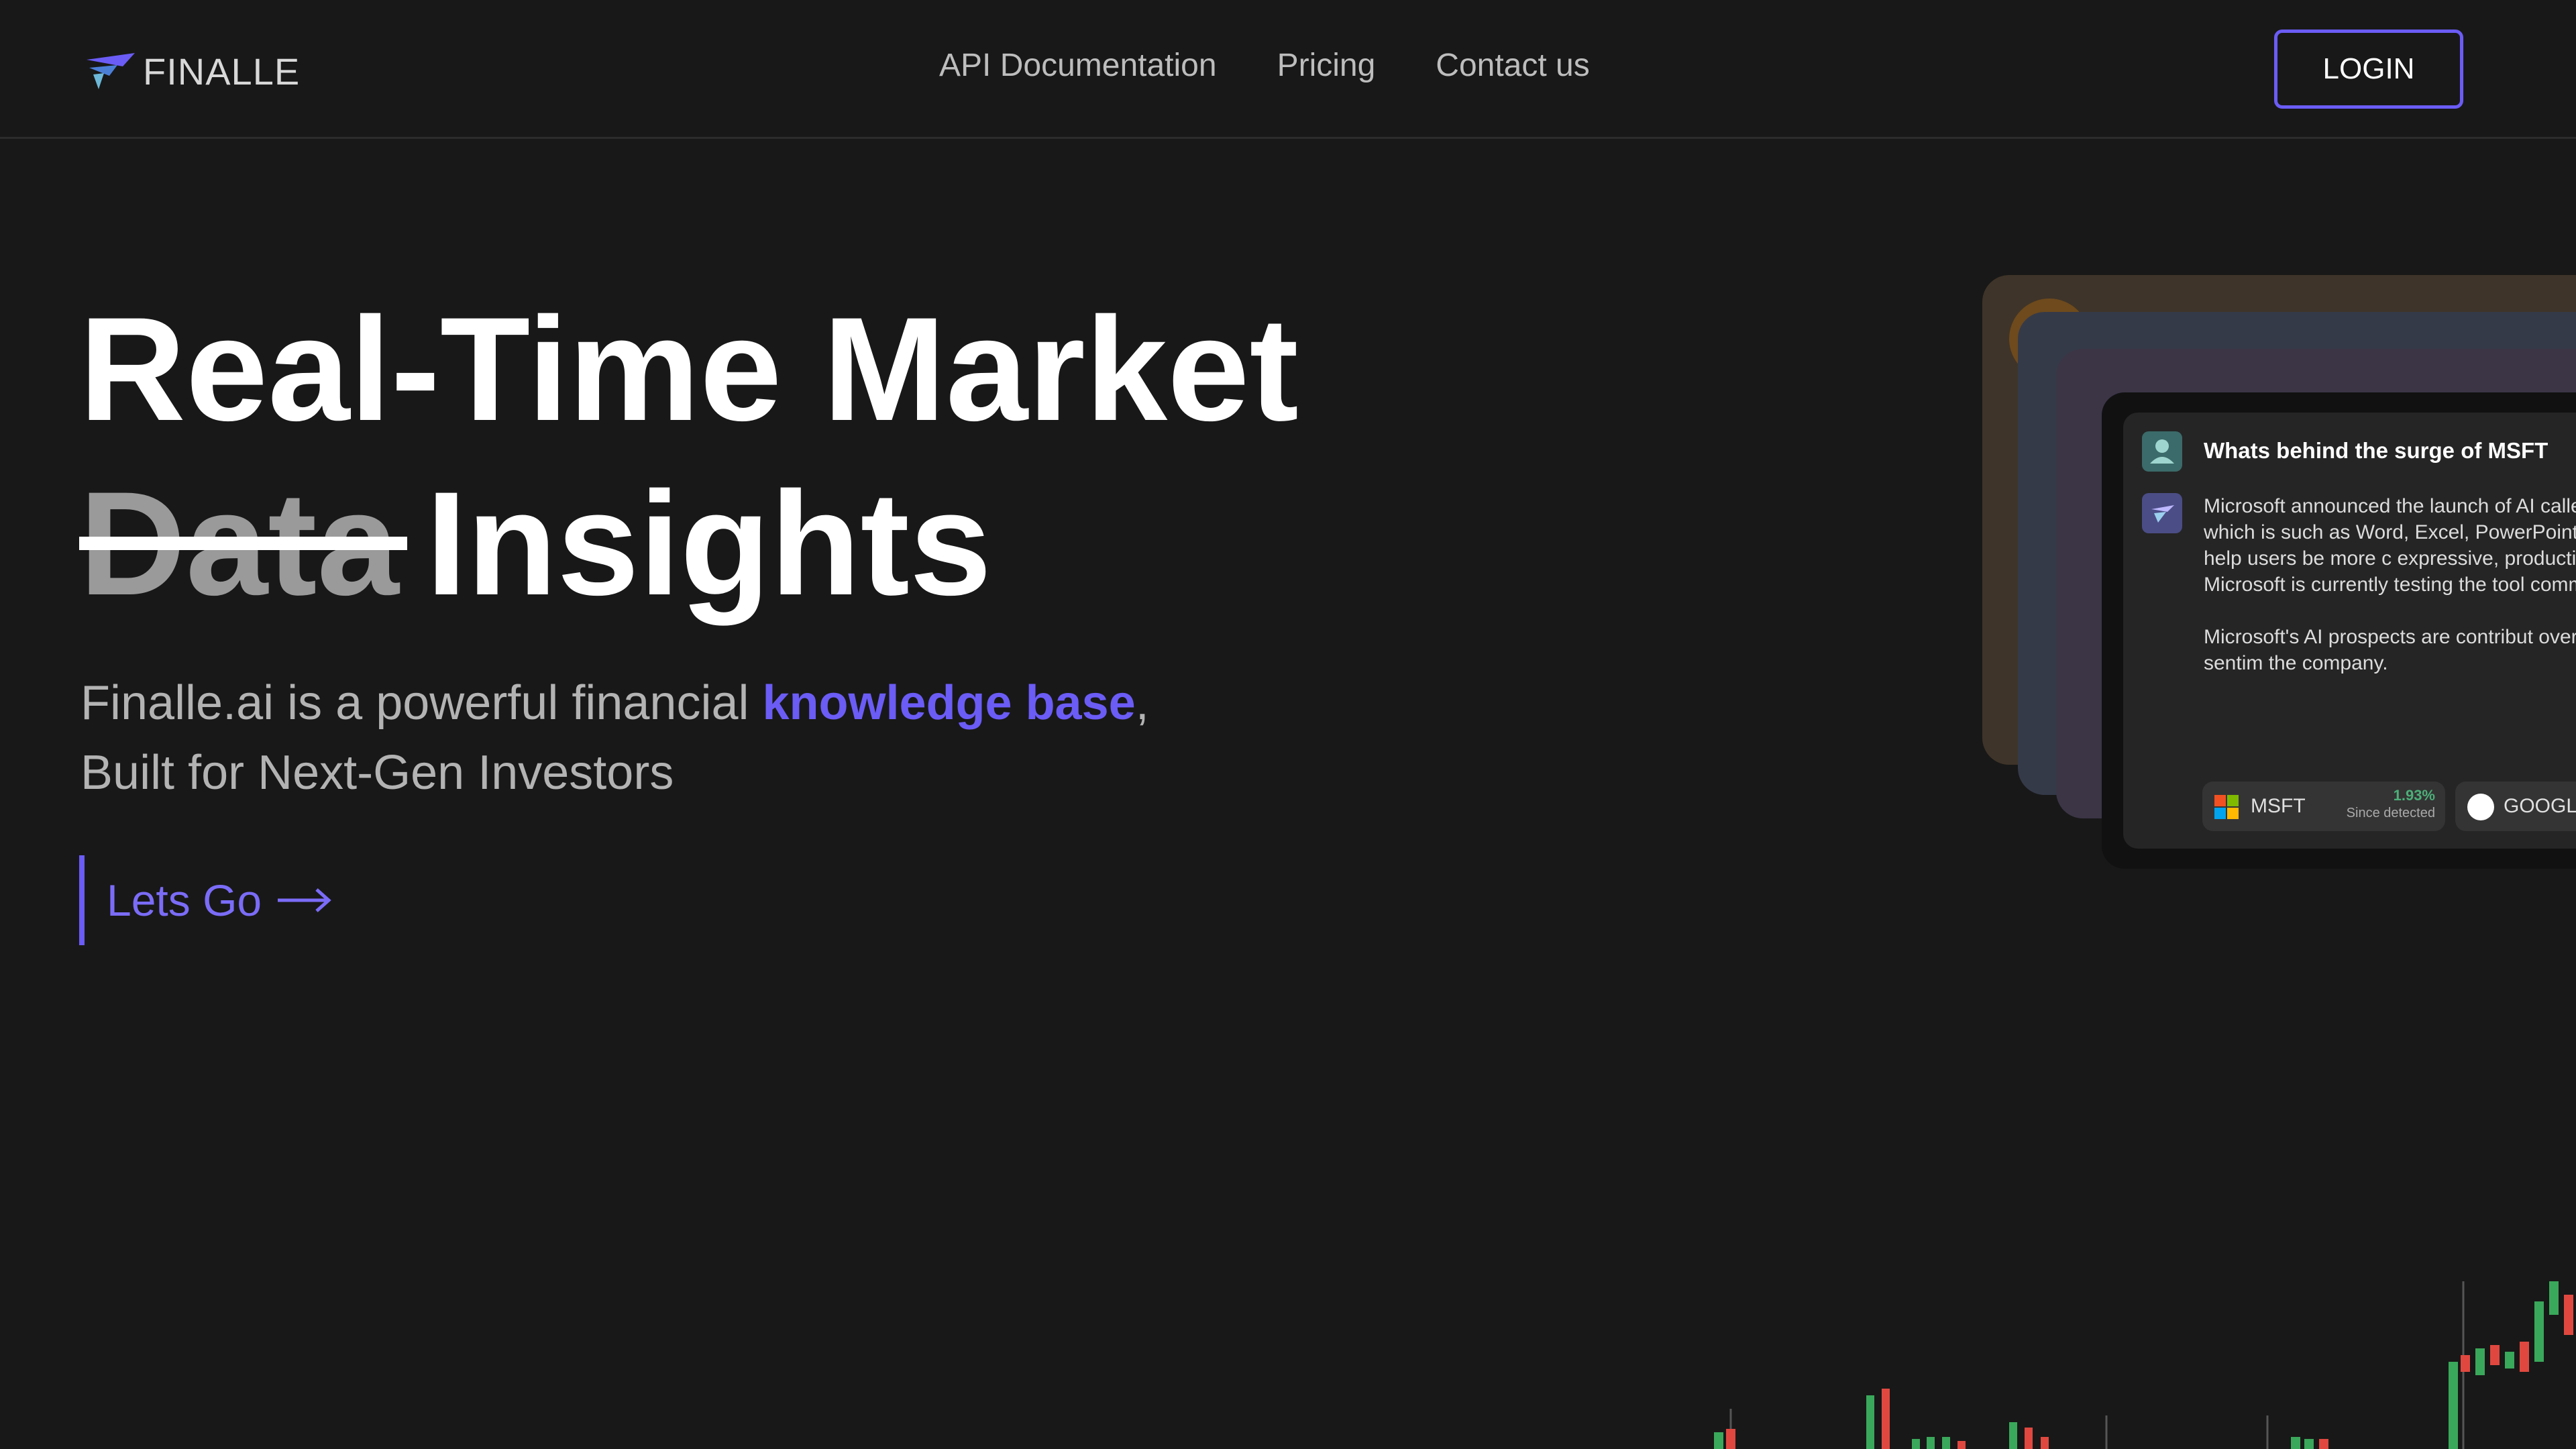  I want to click on question-text: Whats behind the surge of MSFT, so click(2376, 450).